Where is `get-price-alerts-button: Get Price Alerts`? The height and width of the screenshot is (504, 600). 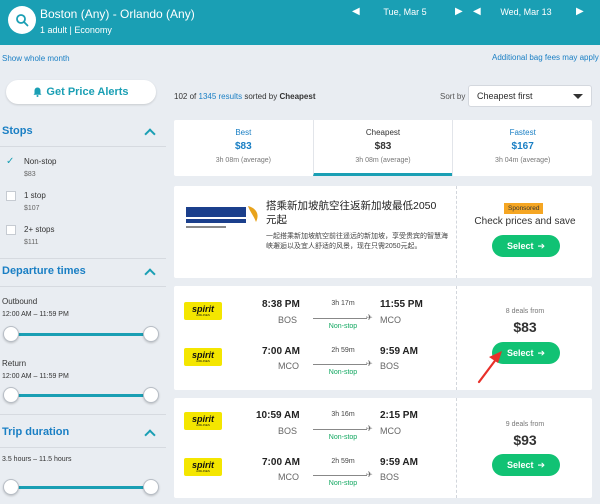 get-price-alerts-button: Get Price Alerts is located at coordinates (81, 92).